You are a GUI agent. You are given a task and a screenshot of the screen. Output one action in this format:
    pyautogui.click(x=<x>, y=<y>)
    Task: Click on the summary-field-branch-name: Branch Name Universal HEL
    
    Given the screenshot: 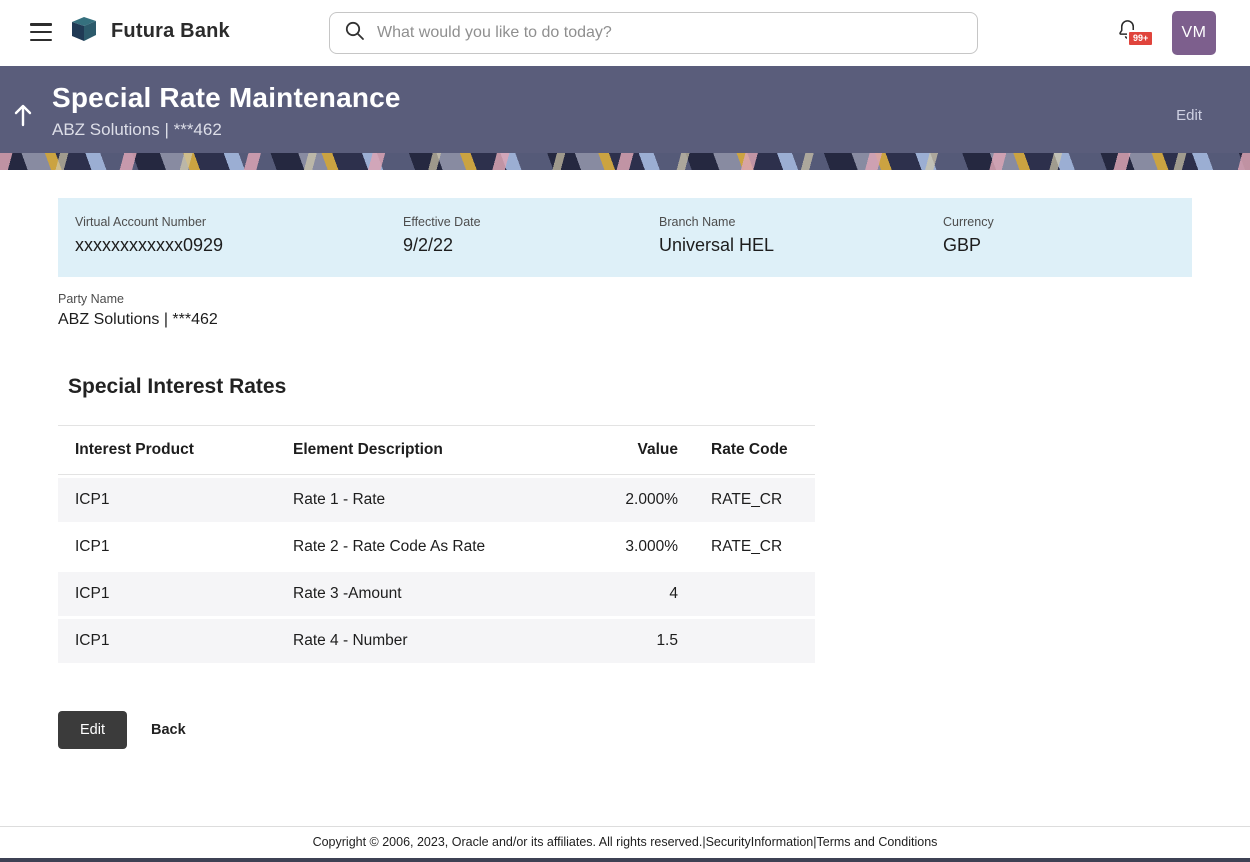 What is the action you would take?
    pyautogui.click(x=801, y=235)
    